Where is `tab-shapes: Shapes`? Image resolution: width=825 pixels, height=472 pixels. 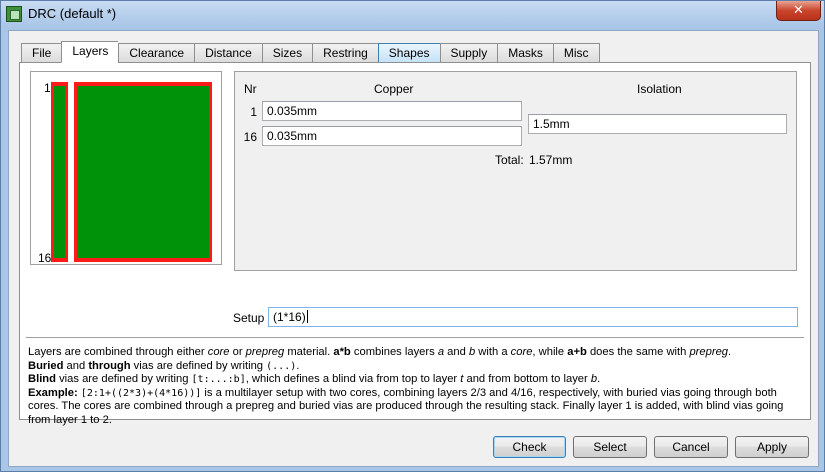
tab-shapes: Shapes is located at coordinates (408, 53).